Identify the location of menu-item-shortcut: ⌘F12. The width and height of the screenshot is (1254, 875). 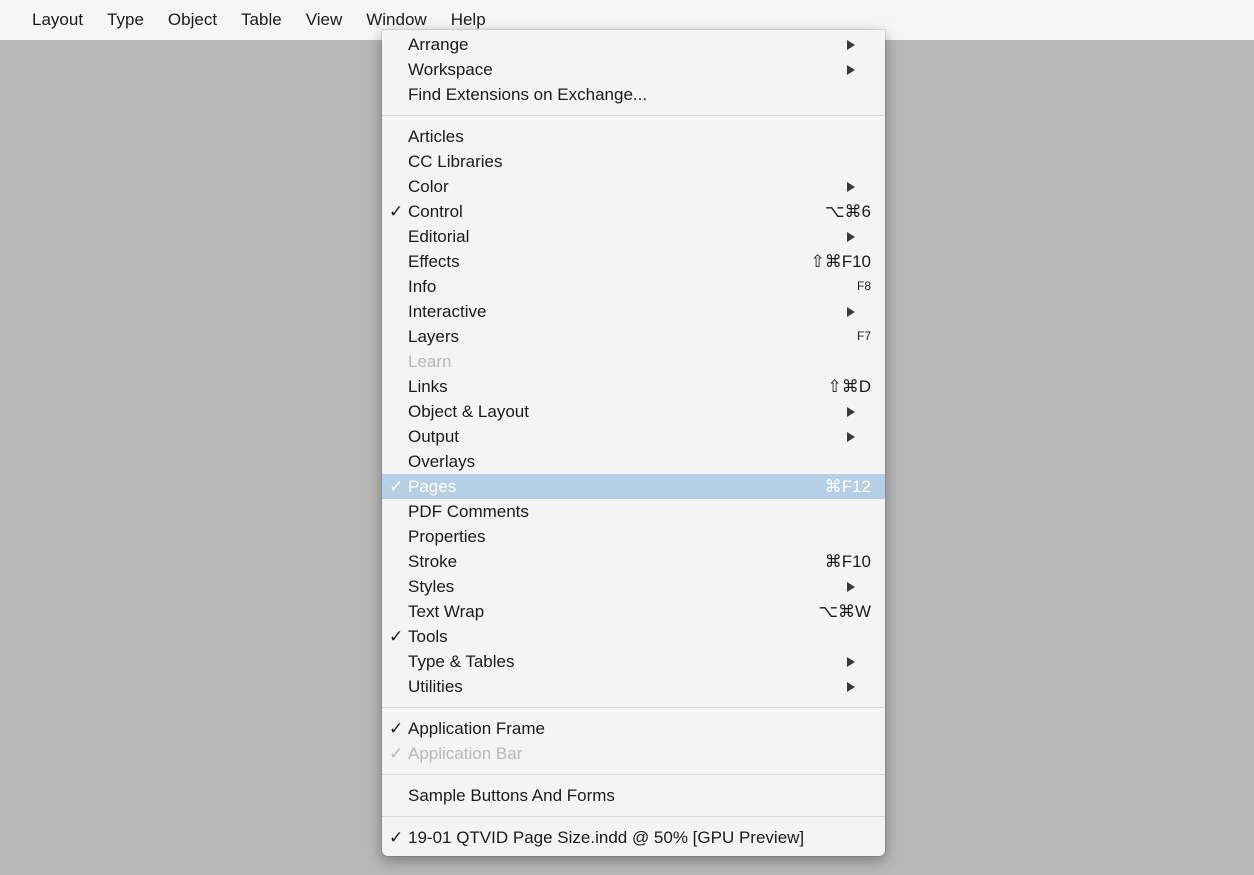
(847, 486).